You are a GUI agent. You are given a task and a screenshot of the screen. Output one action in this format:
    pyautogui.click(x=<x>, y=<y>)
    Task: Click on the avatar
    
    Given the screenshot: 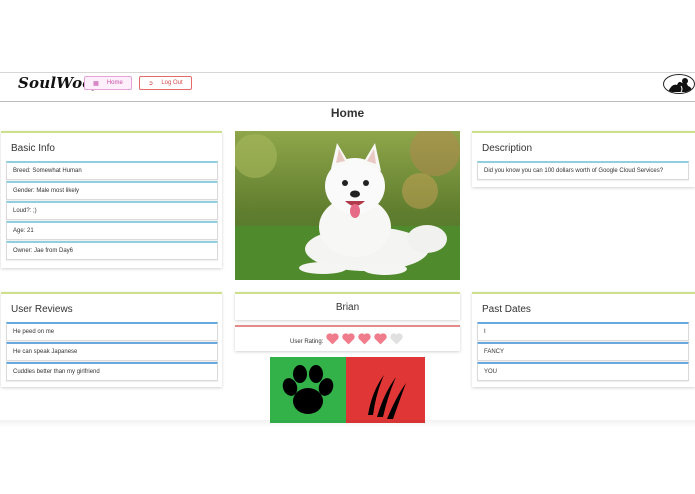 What is the action you would take?
    pyautogui.click(x=679, y=84)
    